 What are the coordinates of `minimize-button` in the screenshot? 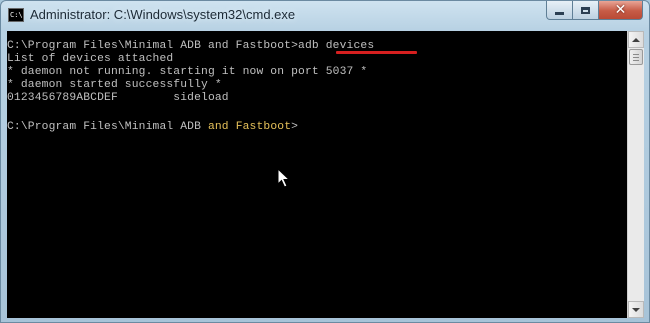 It's located at (559, 10).